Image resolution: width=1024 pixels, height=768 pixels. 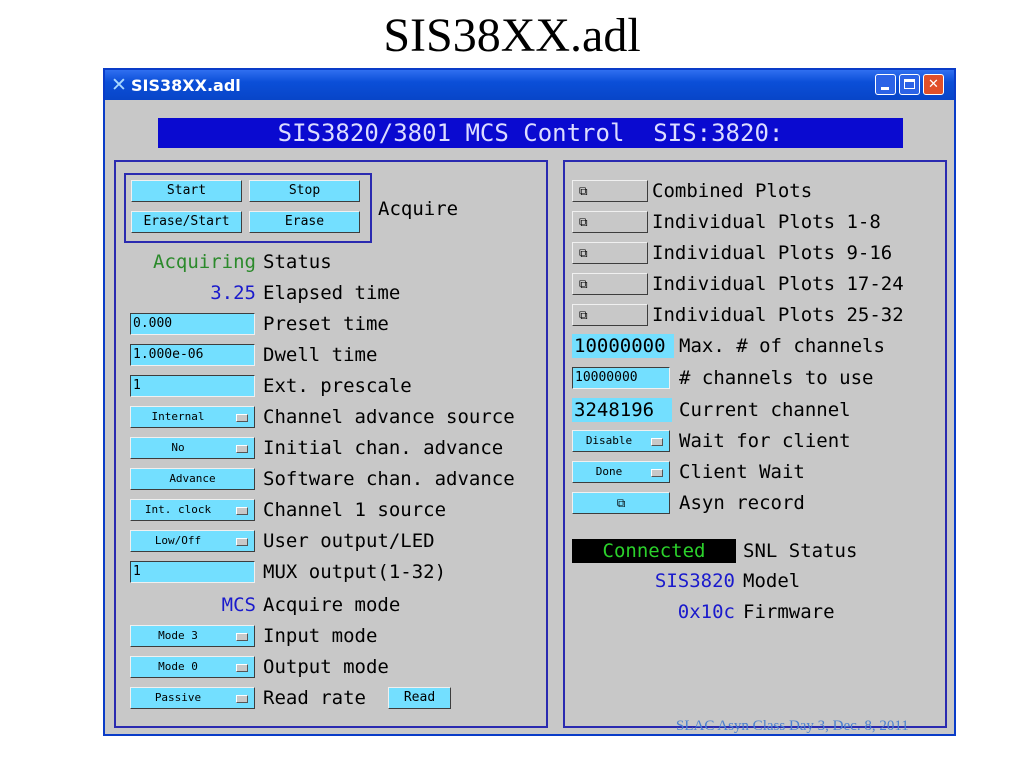 I want to click on control-banner: SIS3820/3801 MCS Control SIS:3820:, so click(x=530, y=133).